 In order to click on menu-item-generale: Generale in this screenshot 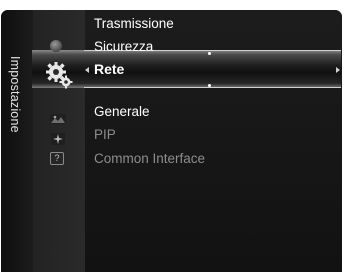, I will do `click(122, 112)`.